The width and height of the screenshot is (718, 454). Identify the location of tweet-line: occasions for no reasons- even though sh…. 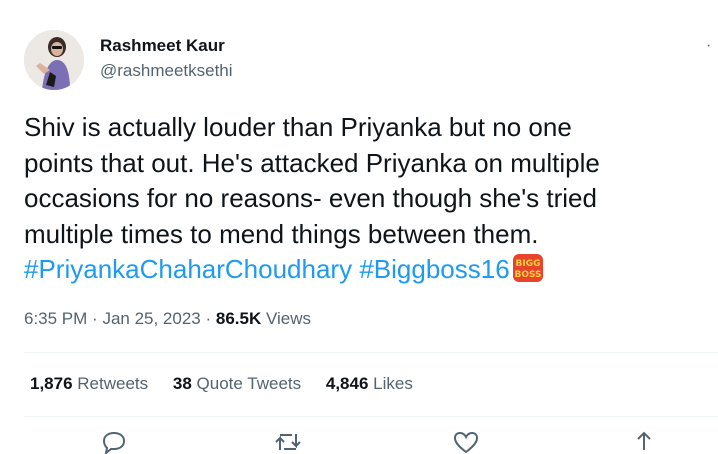
(310, 198).